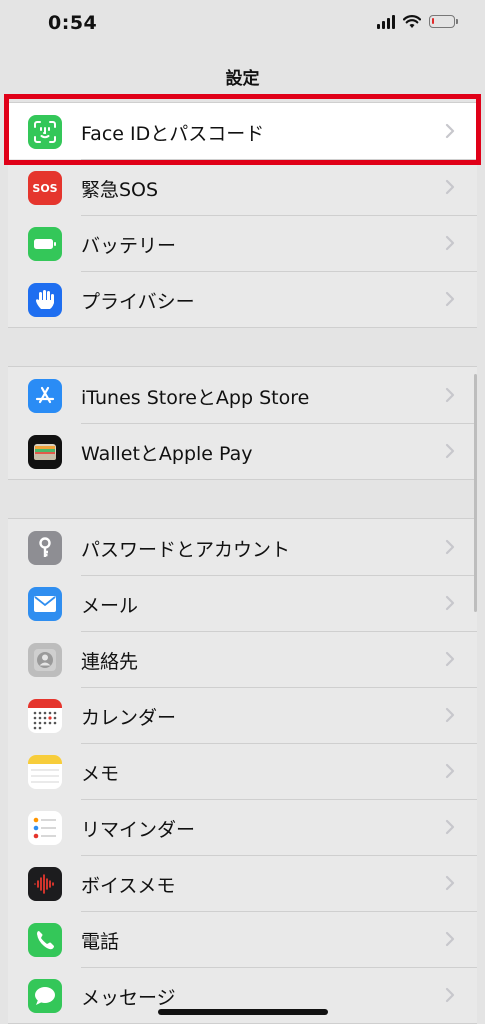  Describe the element at coordinates (45, 828) in the screenshot. I see `reminders-icon` at that location.